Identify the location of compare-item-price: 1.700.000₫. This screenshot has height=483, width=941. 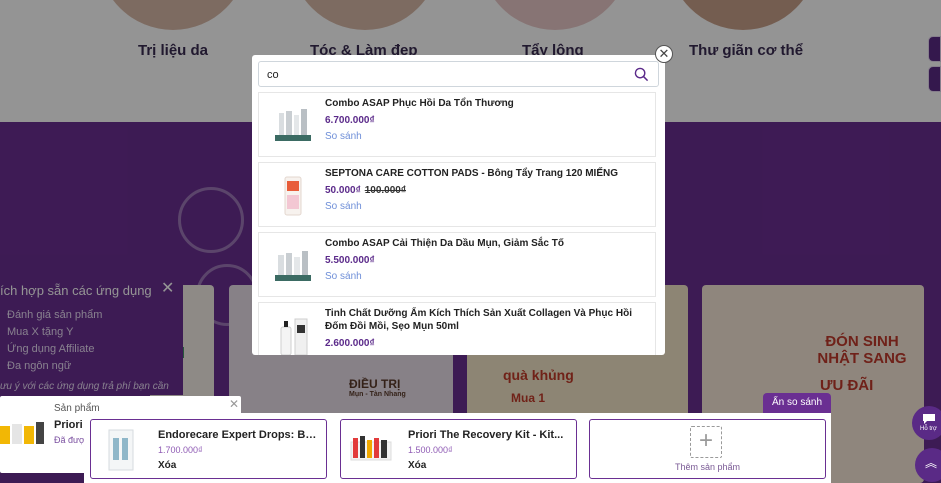
(180, 450).